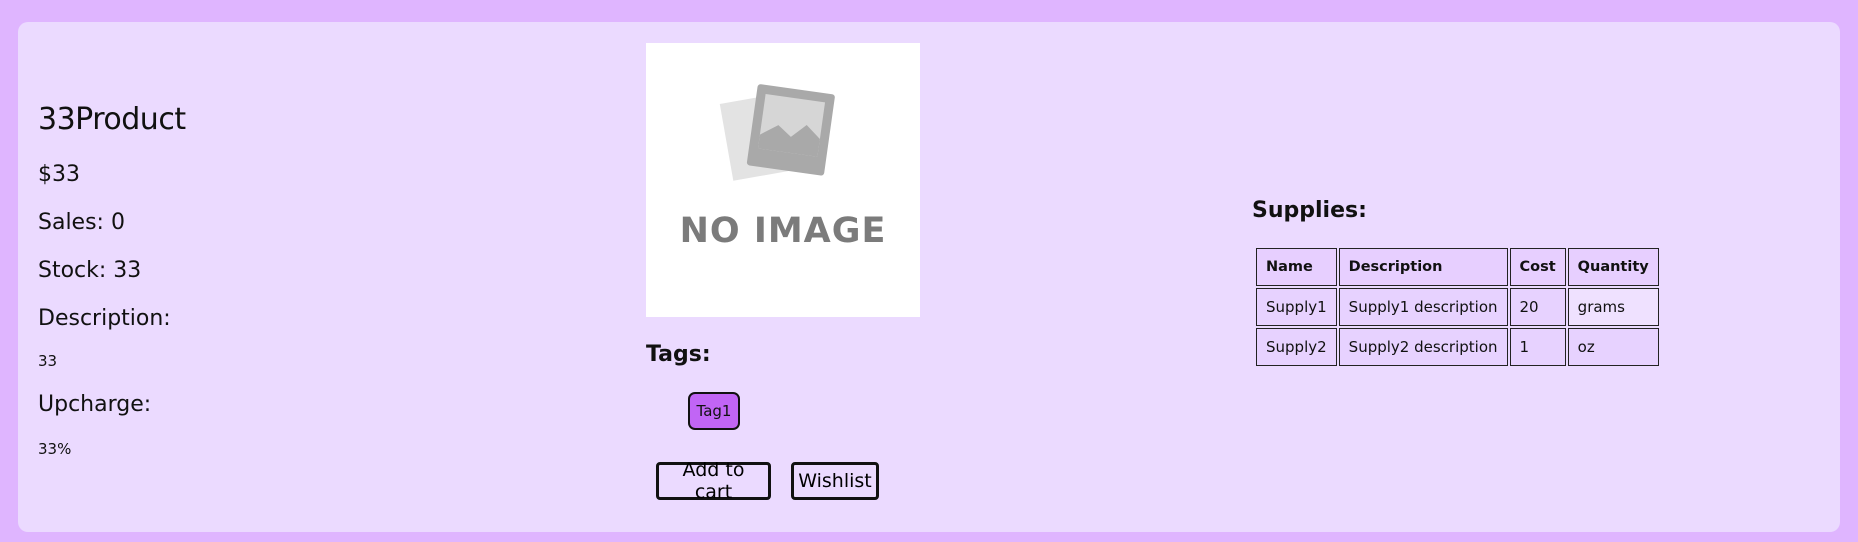 The height and width of the screenshot is (542, 1858). I want to click on supply-quantity: grams, so click(1613, 307).